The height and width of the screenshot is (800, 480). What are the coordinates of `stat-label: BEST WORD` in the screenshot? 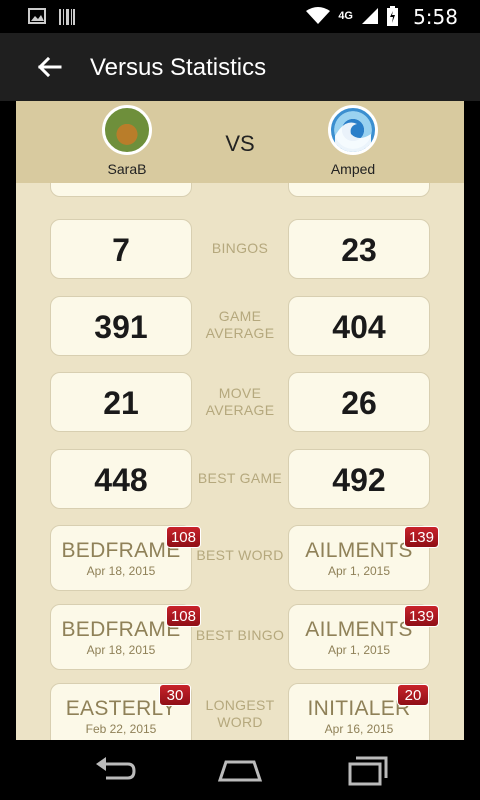 It's located at (240, 555).